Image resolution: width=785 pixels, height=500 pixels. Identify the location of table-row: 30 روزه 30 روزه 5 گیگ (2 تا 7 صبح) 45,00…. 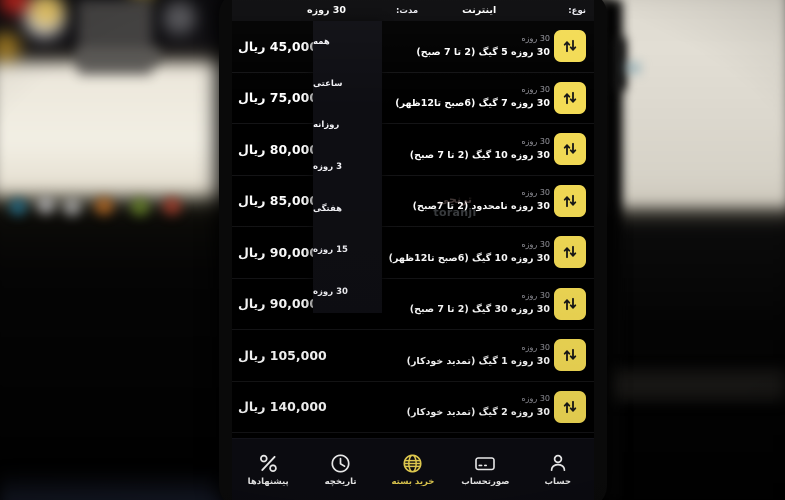
(413, 47).